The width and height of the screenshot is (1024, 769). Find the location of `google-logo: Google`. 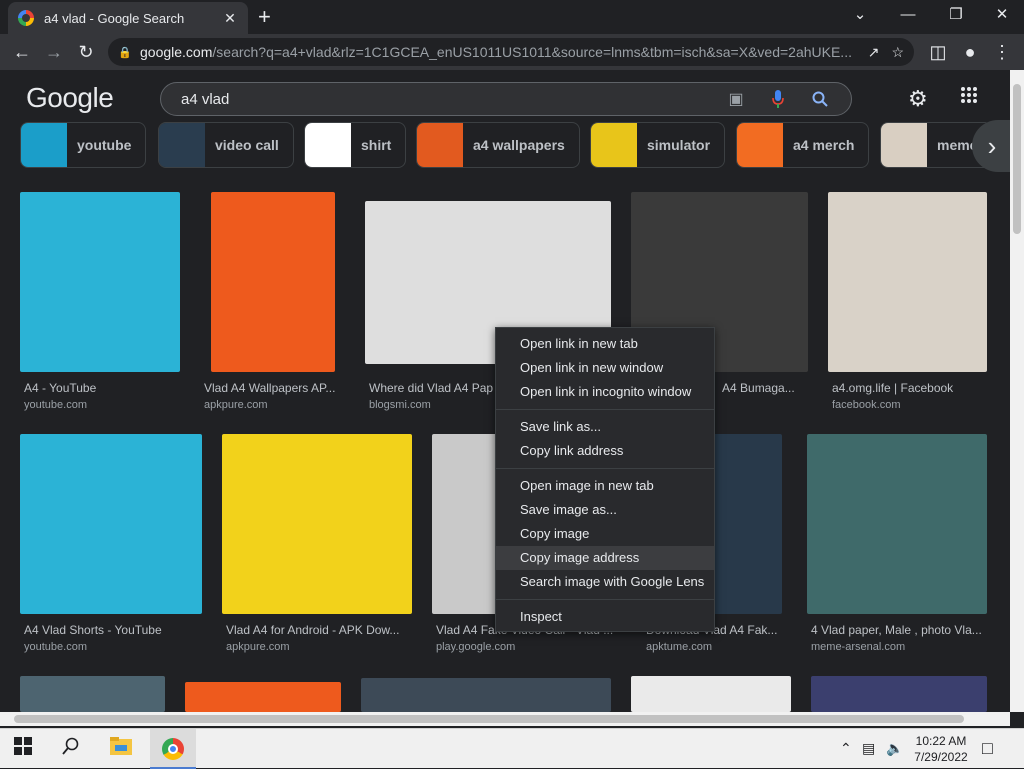

google-logo: Google is located at coordinates (70, 98).